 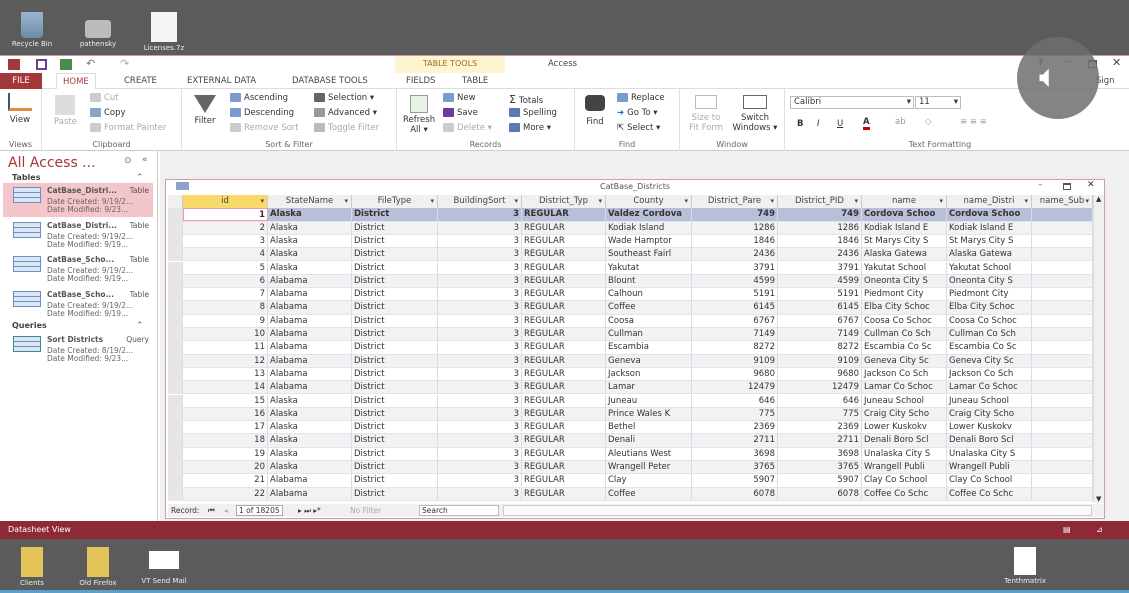 What do you see at coordinates (989, 481) in the screenshot?
I see `cell-name_distri: Clay Co School` at bounding box center [989, 481].